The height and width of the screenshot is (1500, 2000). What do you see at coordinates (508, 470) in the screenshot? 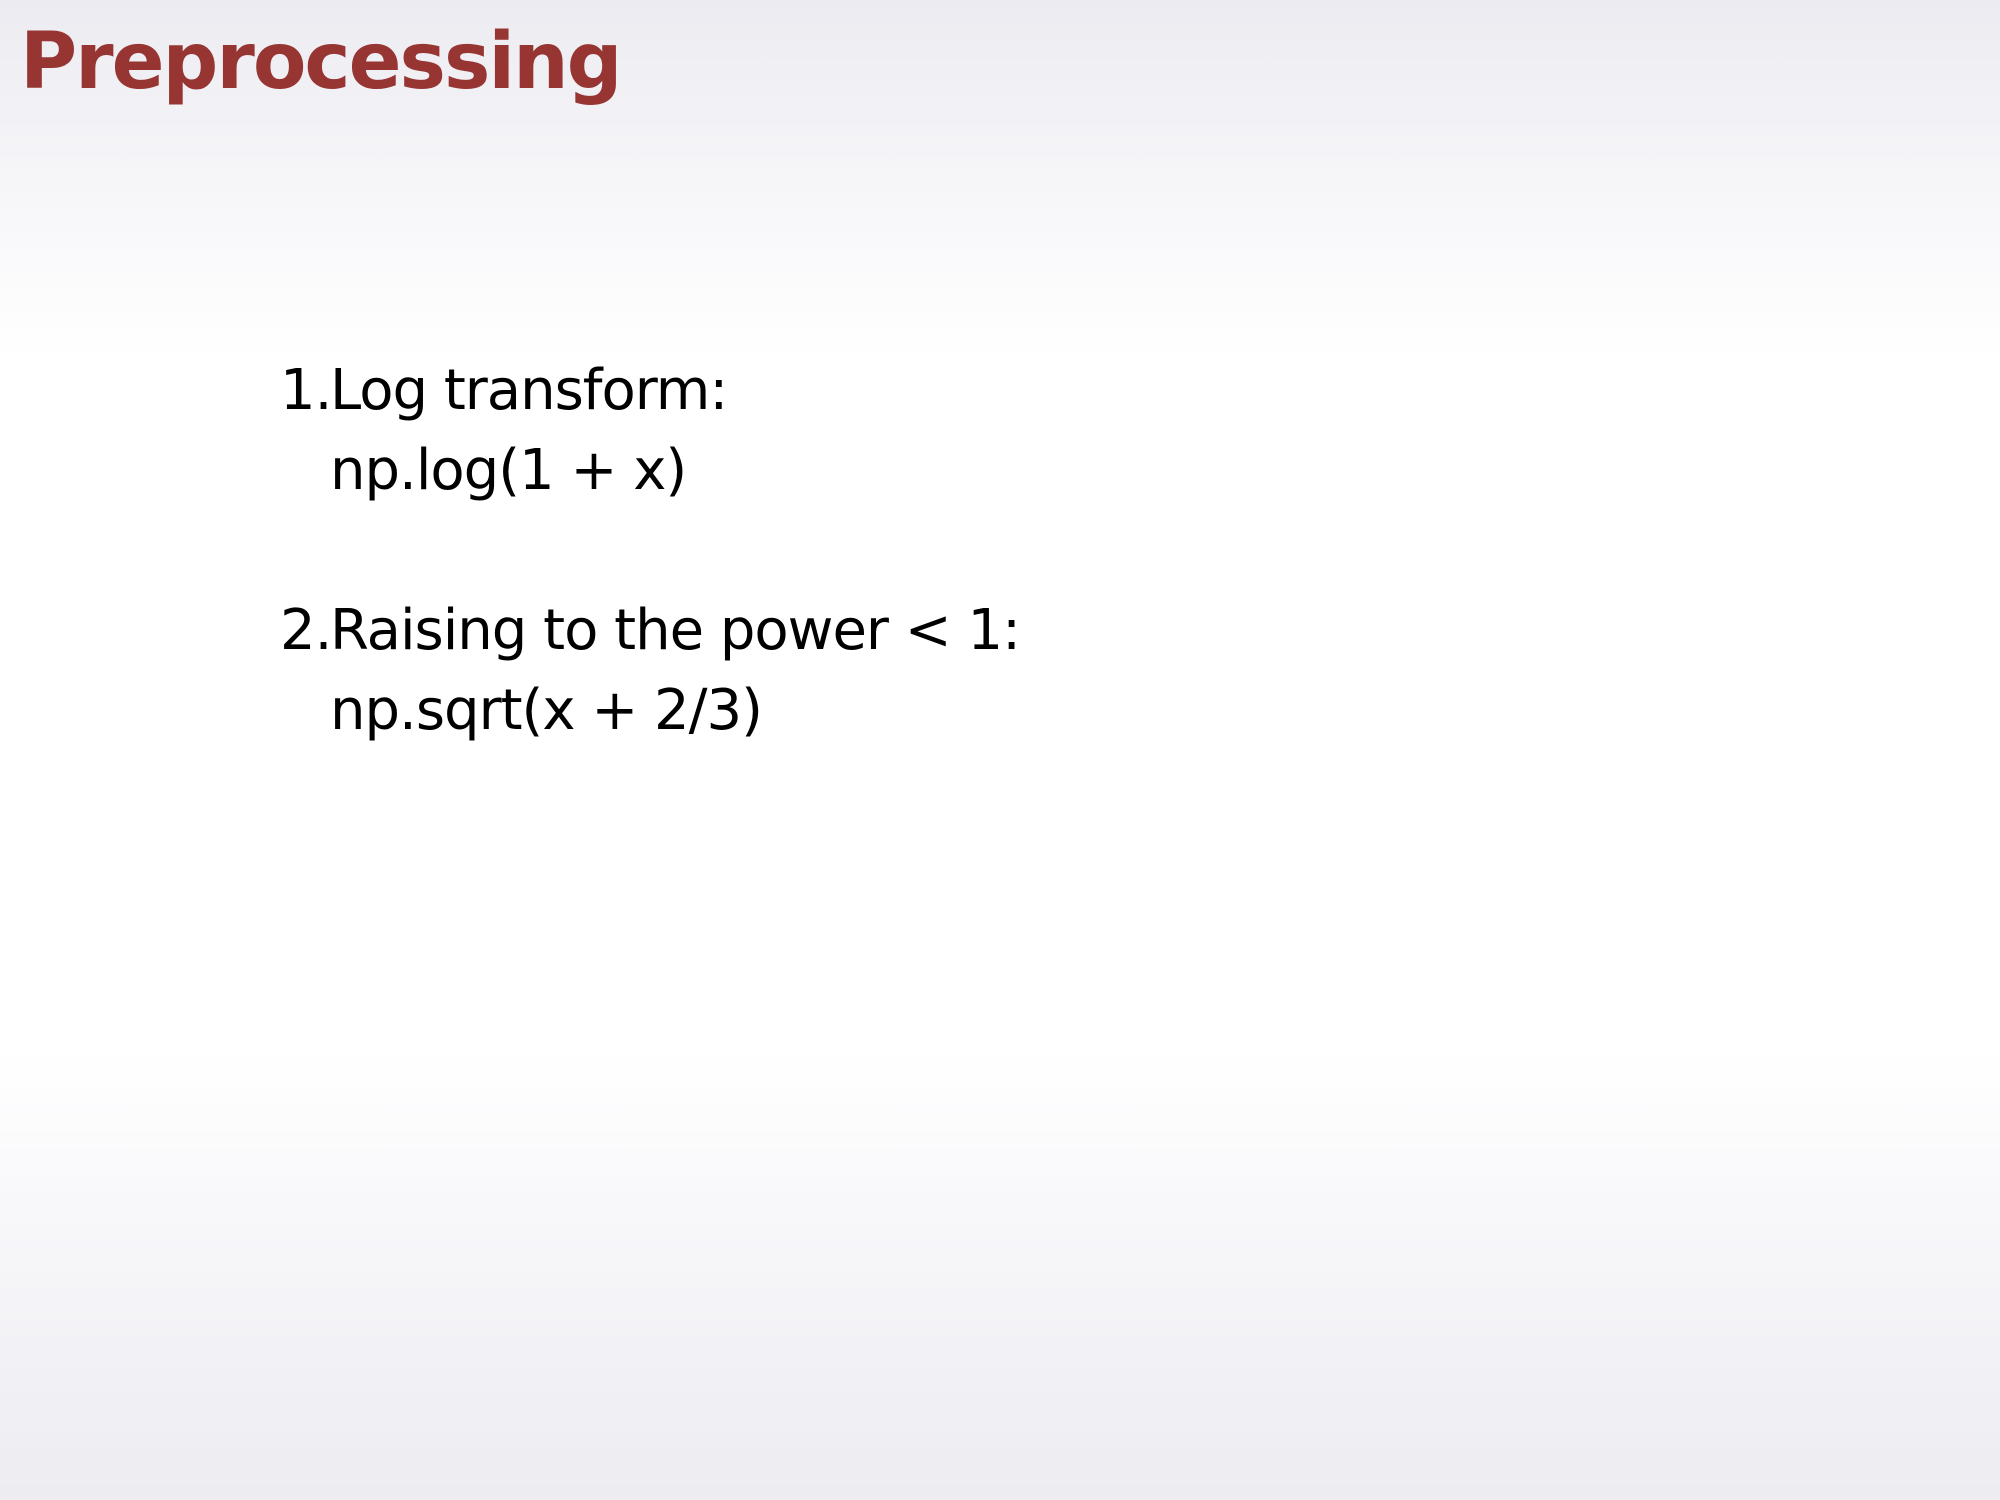
I see `code-expression: np.log(1 + x)` at bounding box center [508, 470].